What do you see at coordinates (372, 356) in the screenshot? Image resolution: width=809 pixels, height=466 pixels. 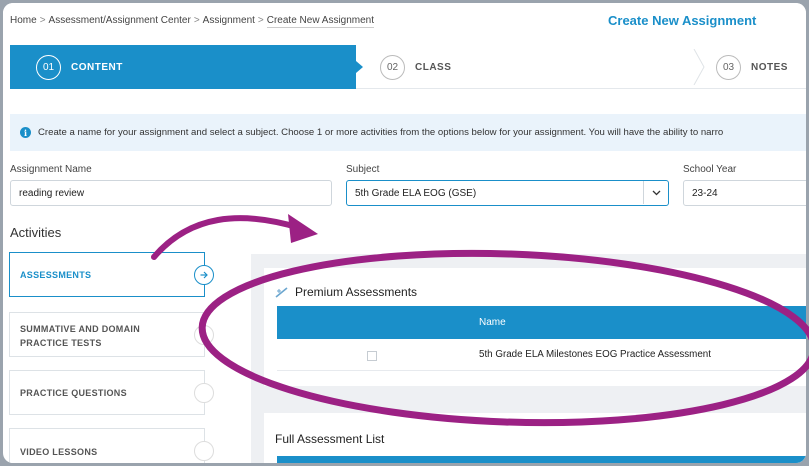 I see `row-checkbox` at bounding box center [372, 356].